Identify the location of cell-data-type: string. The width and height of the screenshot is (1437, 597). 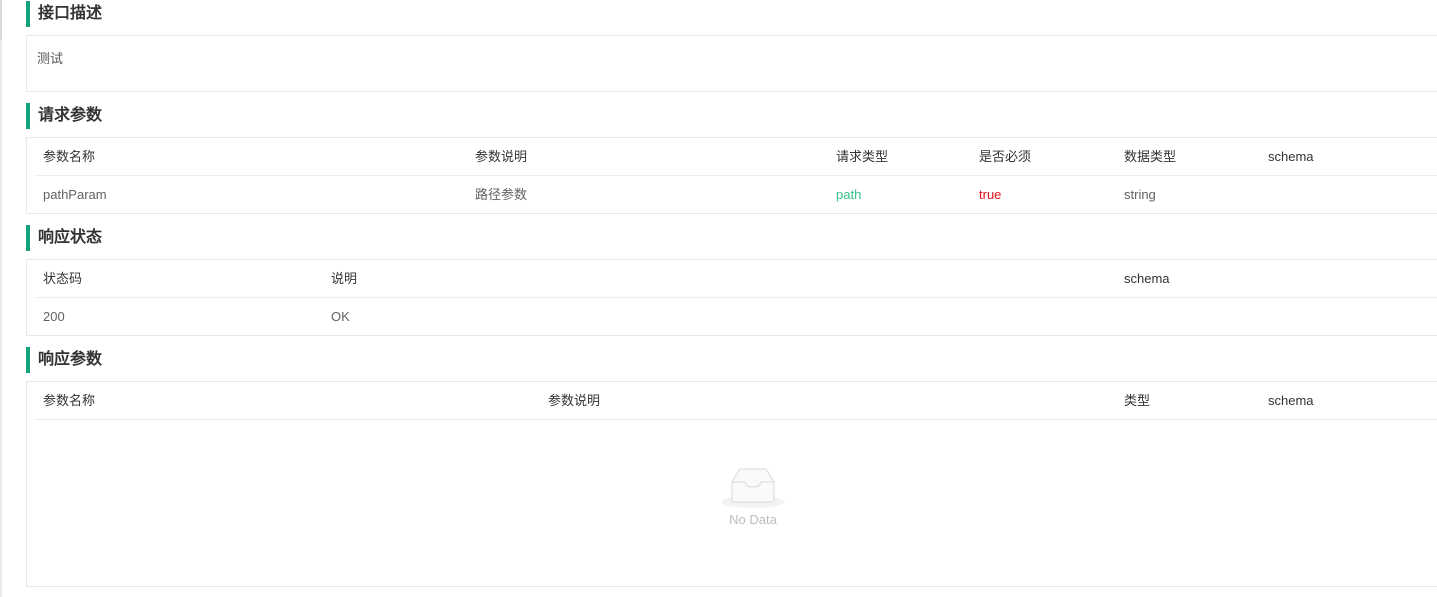
(1140, 194).